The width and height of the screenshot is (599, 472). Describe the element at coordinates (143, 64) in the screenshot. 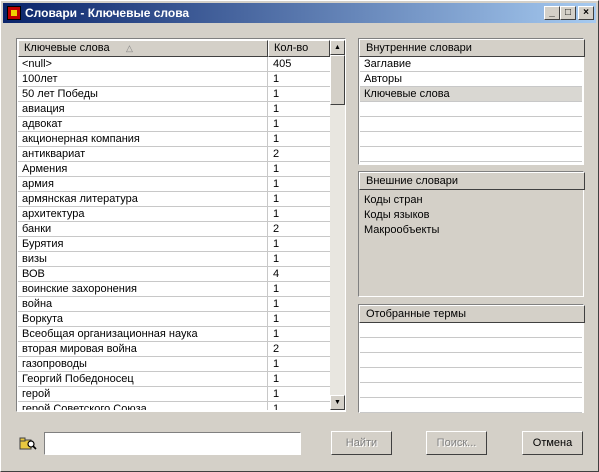

I see `keyword-cell: <null>` at that location.